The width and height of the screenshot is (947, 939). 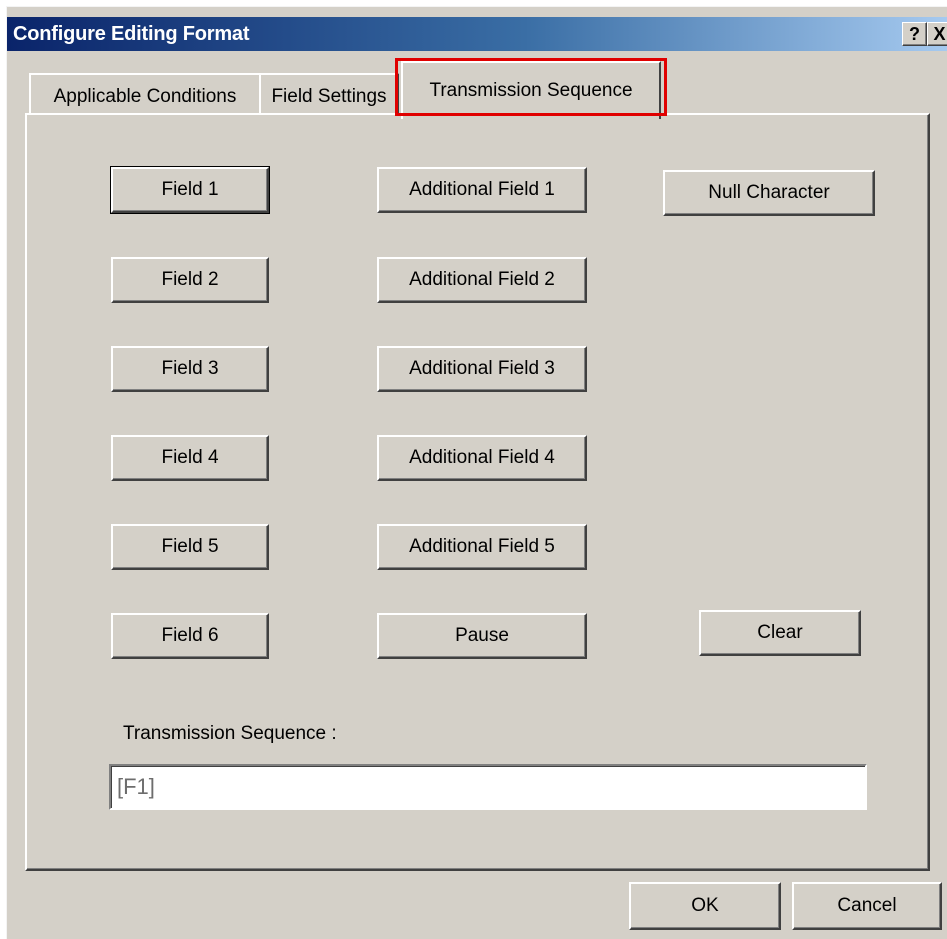 I want to click on additional-field-1-button: Additional Field 1, so click(x=482, y=190).